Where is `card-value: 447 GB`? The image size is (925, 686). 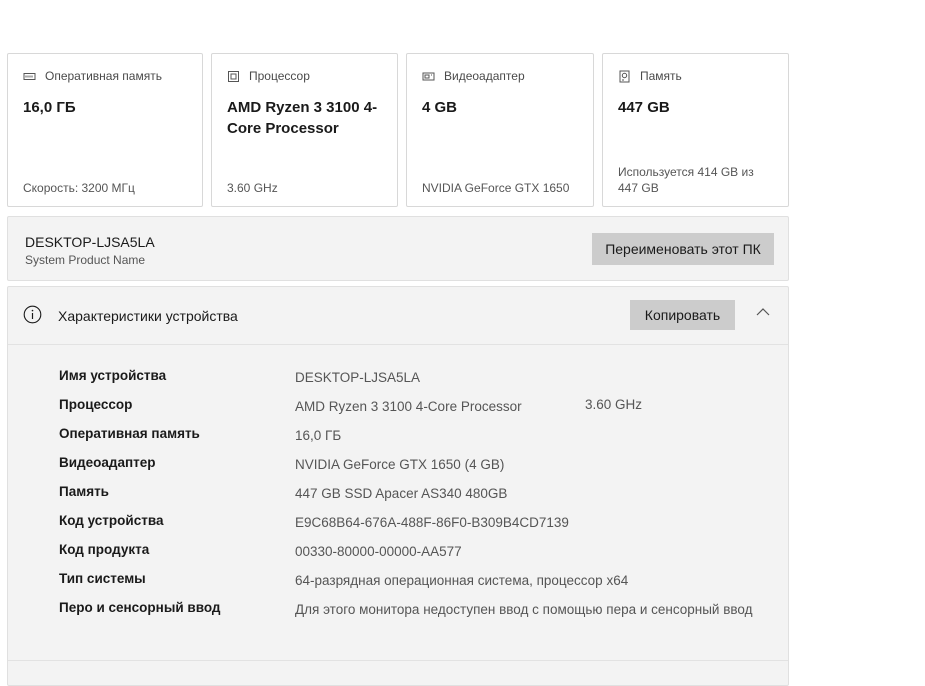 card-value: 447 GB is located at coordinates (644, 107).